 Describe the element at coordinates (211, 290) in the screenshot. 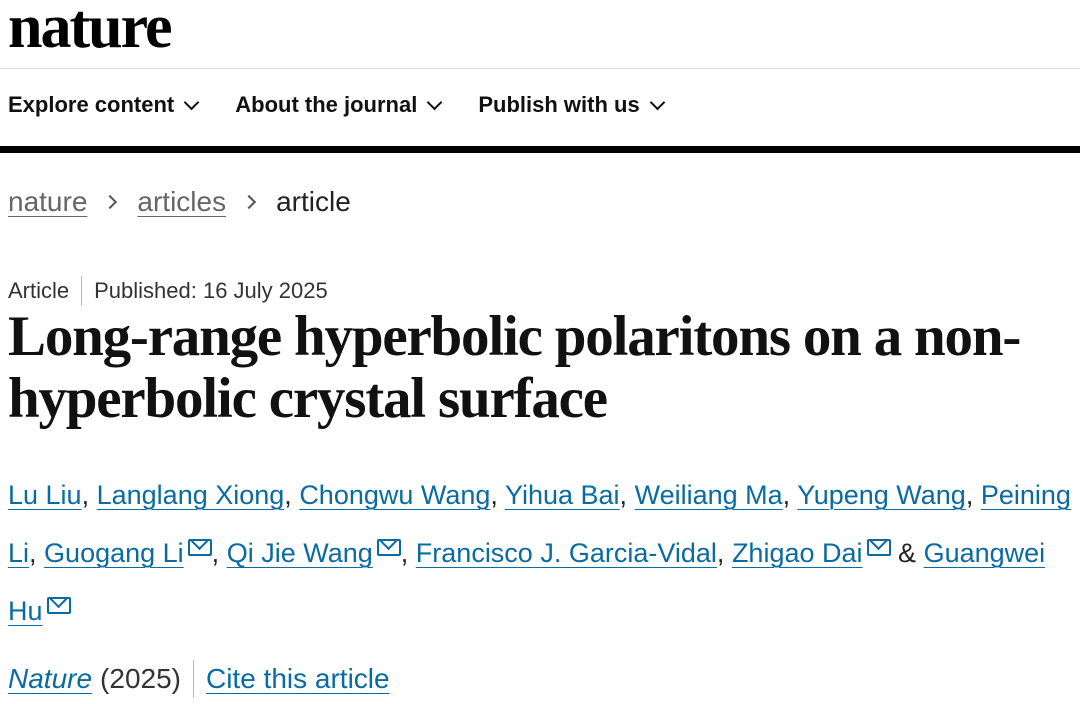

I see `publish-date: Published: 16 July 2025` at that location.